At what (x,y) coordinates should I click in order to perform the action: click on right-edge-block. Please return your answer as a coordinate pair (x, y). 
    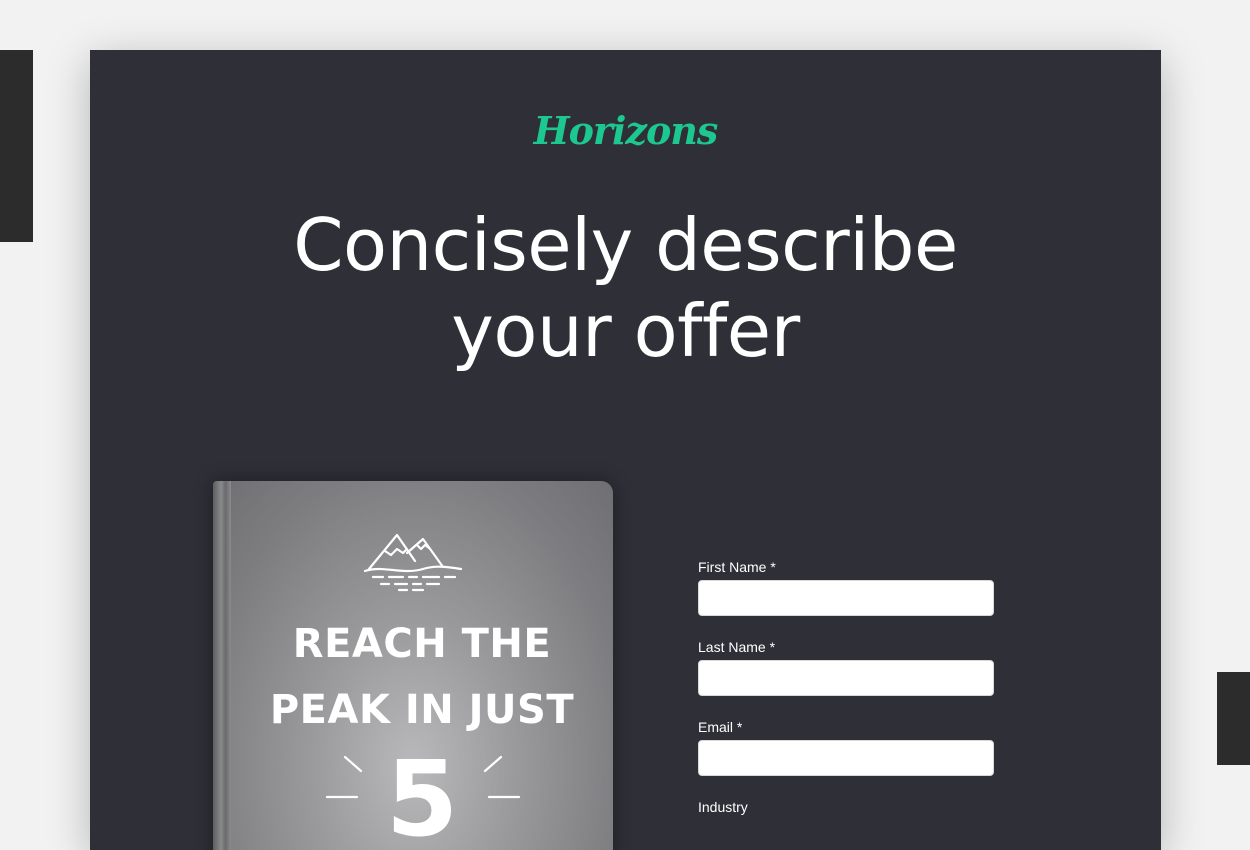
    Looking at the image, I should click on (1233, 718).